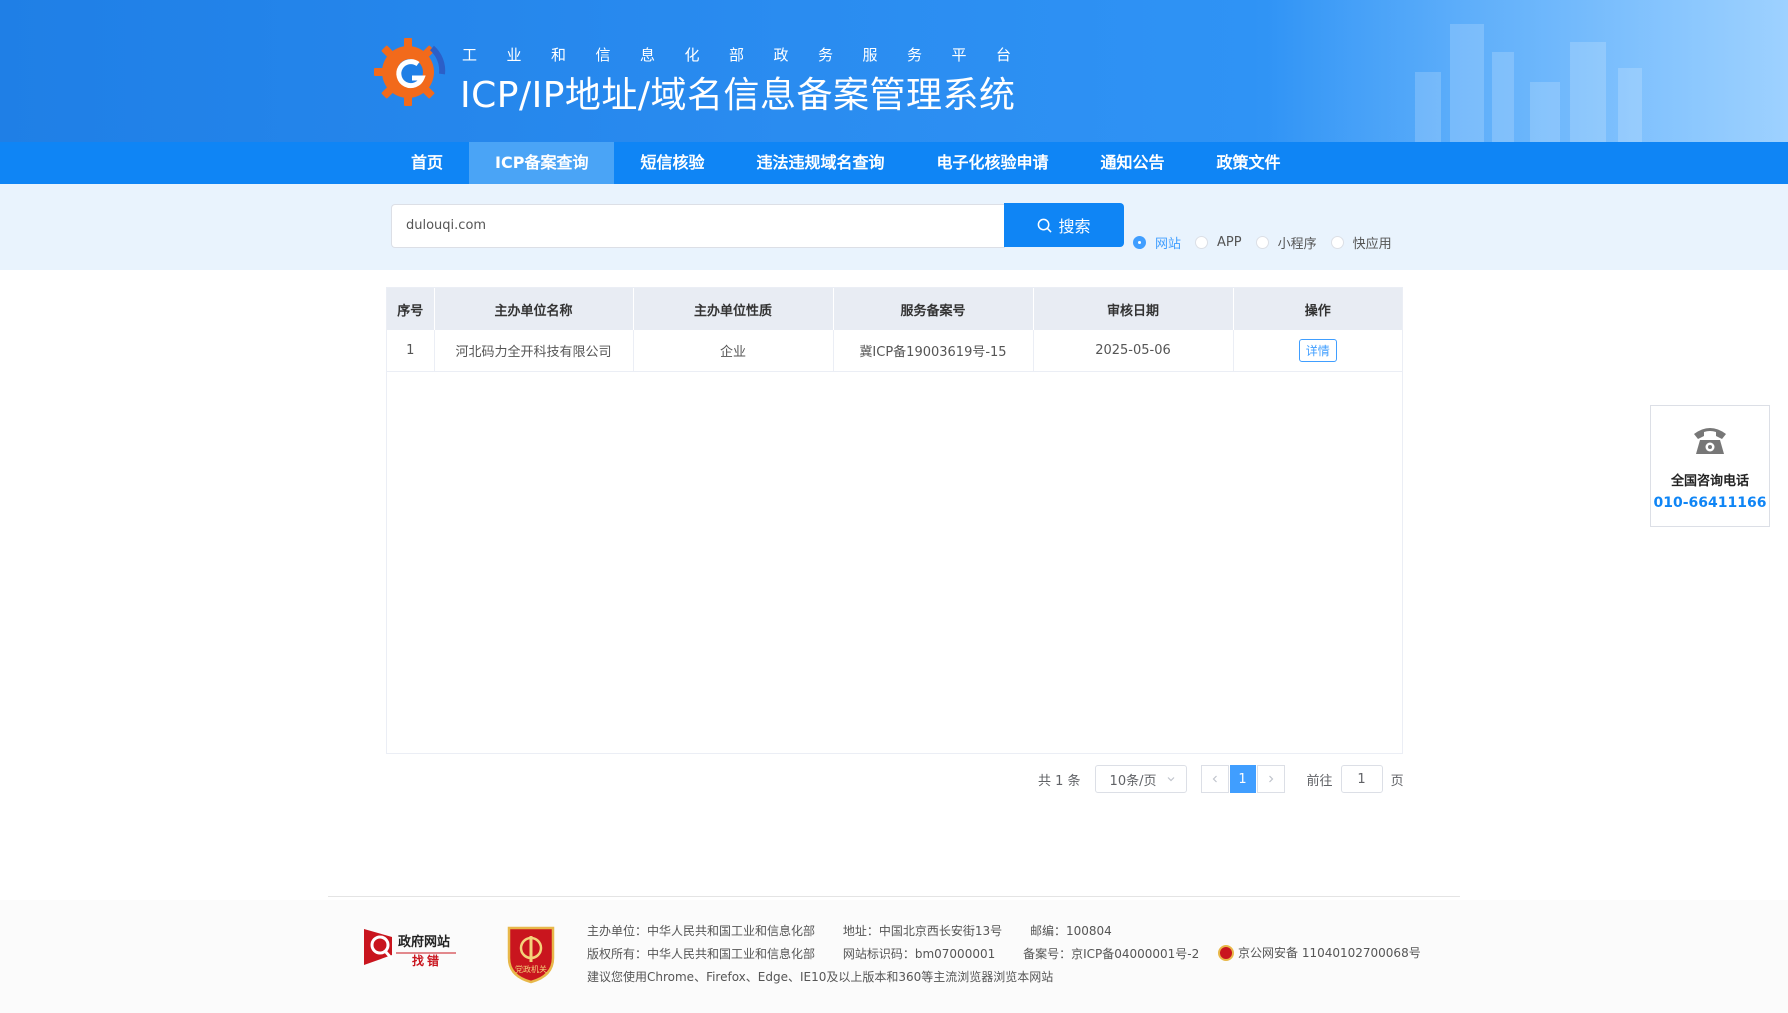 Image resolution: width=1788 pixels, height=1013 pixels. What do you see at coordinates (698, 226) in the screenshot?
I see `search-input: dulouqi.com` at bounding box center [698, 226].